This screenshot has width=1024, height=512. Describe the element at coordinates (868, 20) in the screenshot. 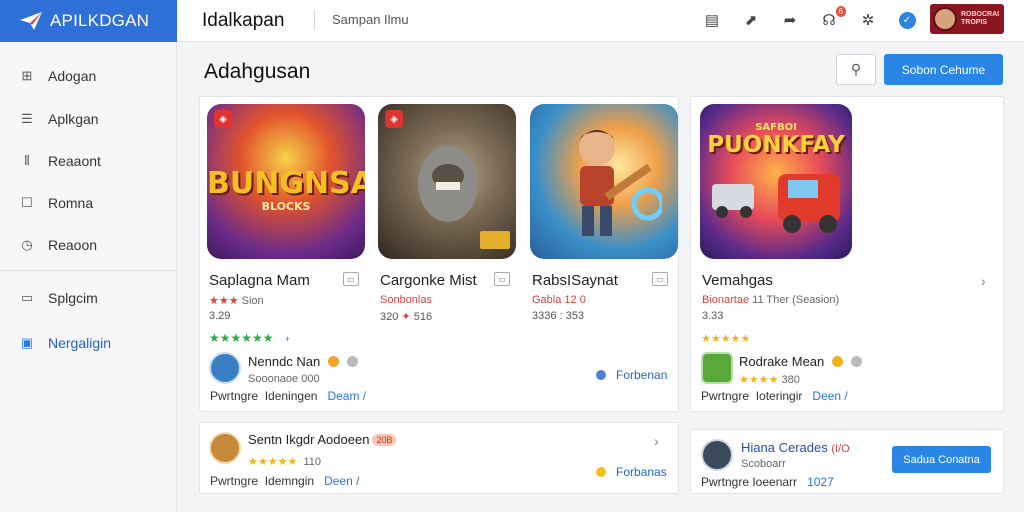

I see `gear-icon: ✲` at that location.